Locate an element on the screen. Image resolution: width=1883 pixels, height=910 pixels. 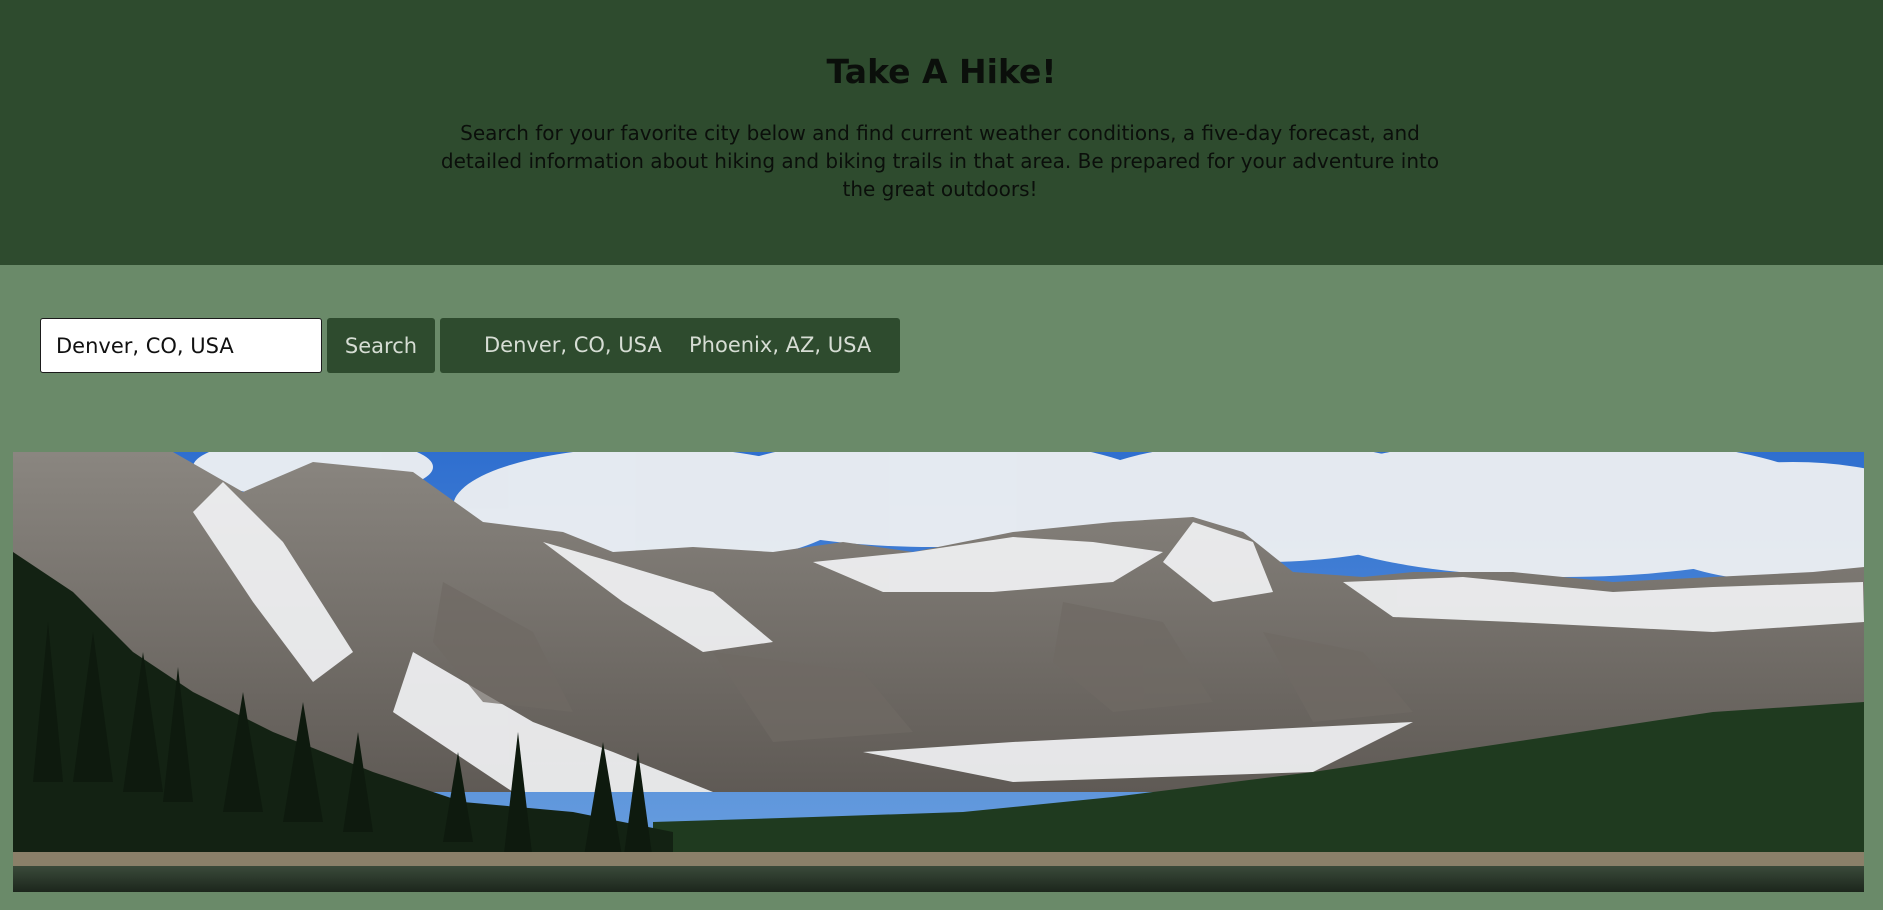
history-item-denver: Denver, CO, USA is located at coordinates (573, 345).